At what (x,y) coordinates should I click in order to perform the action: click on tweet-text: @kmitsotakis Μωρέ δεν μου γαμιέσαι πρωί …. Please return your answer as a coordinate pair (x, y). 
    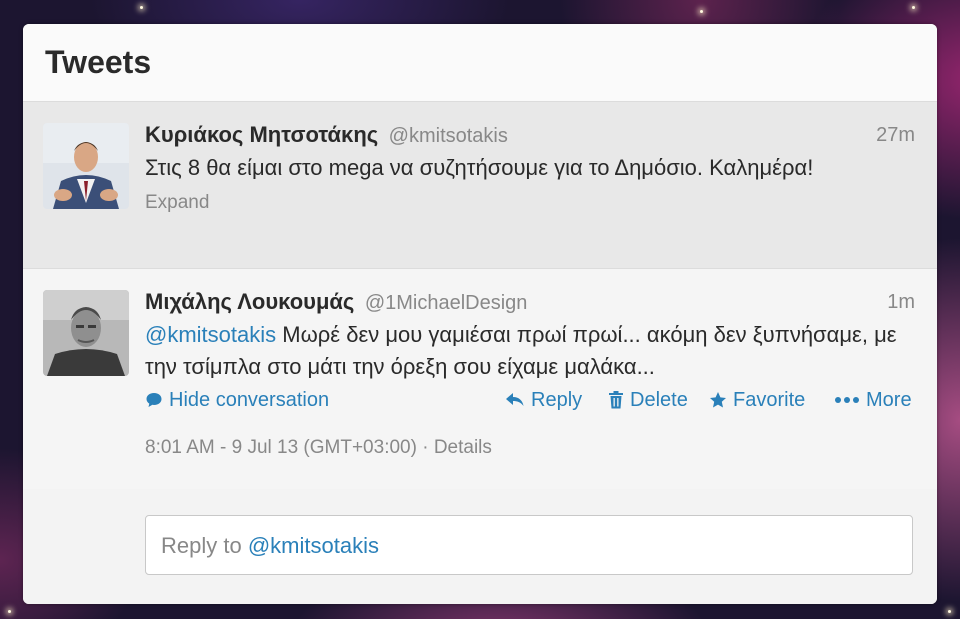
    Looking at the image, I should click on (530, 351).